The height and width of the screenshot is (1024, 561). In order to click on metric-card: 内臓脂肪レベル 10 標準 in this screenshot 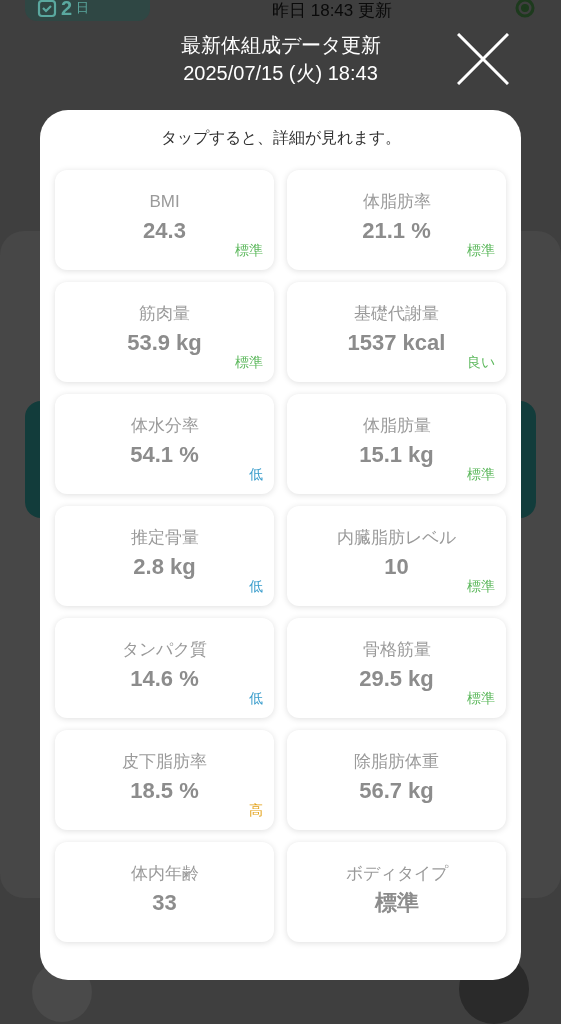, I will do `click(396, 556)`.